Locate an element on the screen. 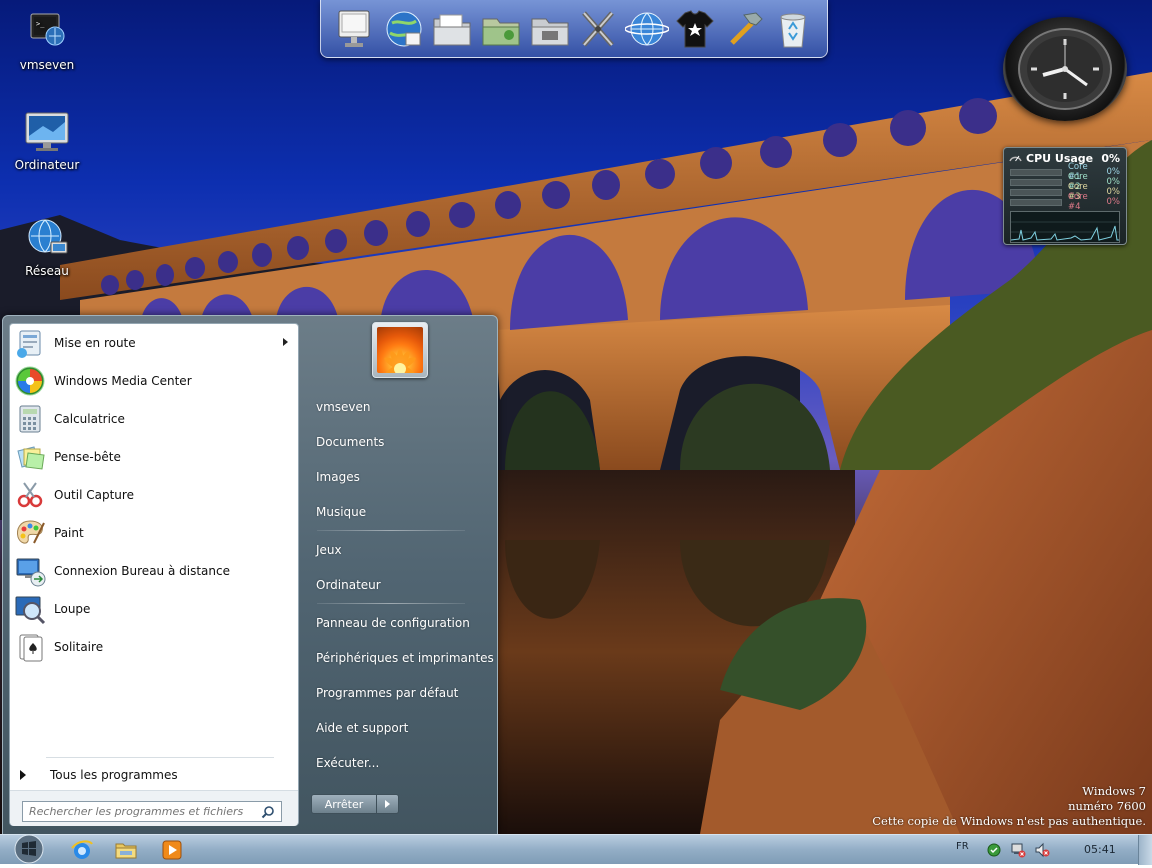 This screenshot has width=1152, height=868. all-programs-separator is located at coordinates (160, 757).